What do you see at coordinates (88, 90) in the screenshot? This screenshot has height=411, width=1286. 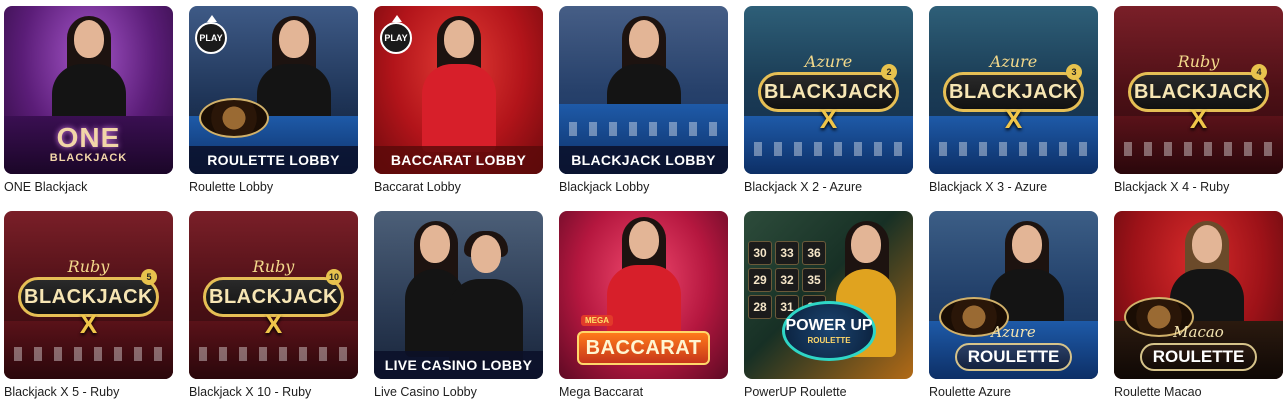 I see `game-thumbnail: ONE BLACKJACK` at bounding box center [88, 90].